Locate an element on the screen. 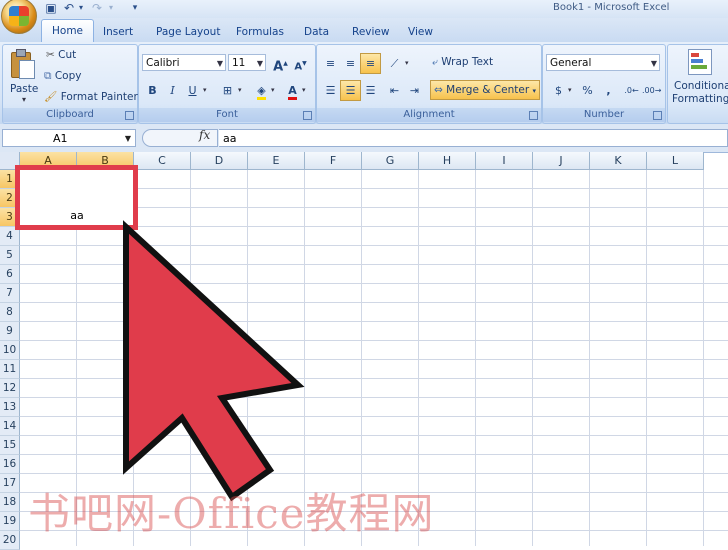 This screenshot has width=728, height=550. watermark-text: 书吧网-Office教程网 is located at coordinates (231, 513).